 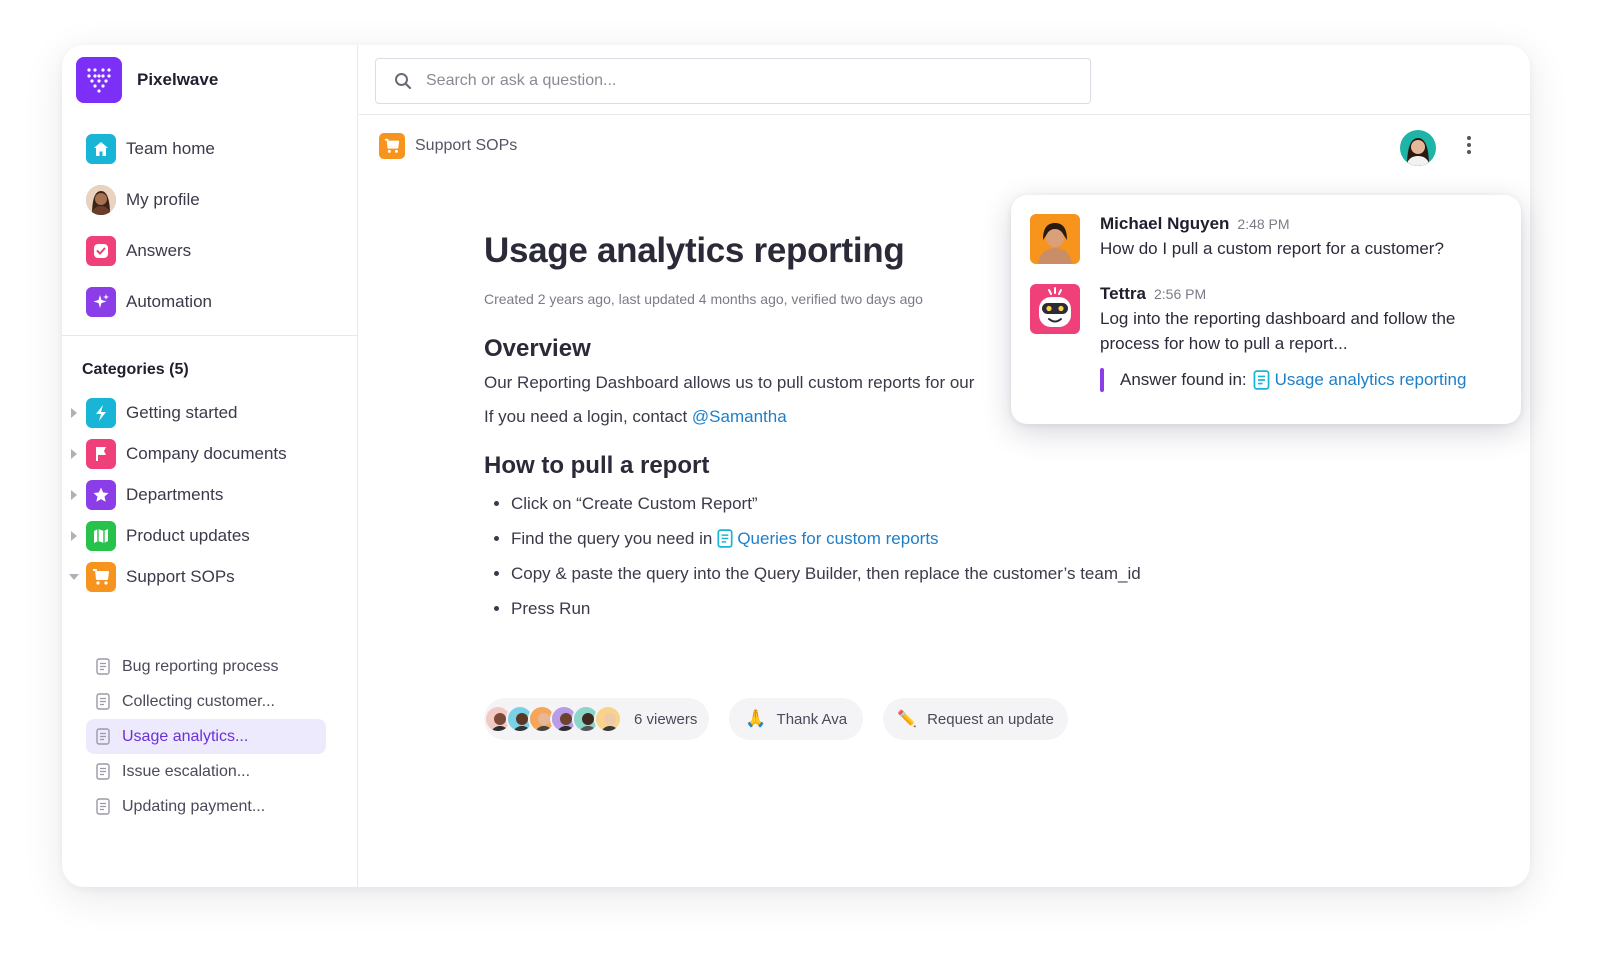 I want to click on message-header: Tettra 2:56 PM, so click(x=1295, y=294).